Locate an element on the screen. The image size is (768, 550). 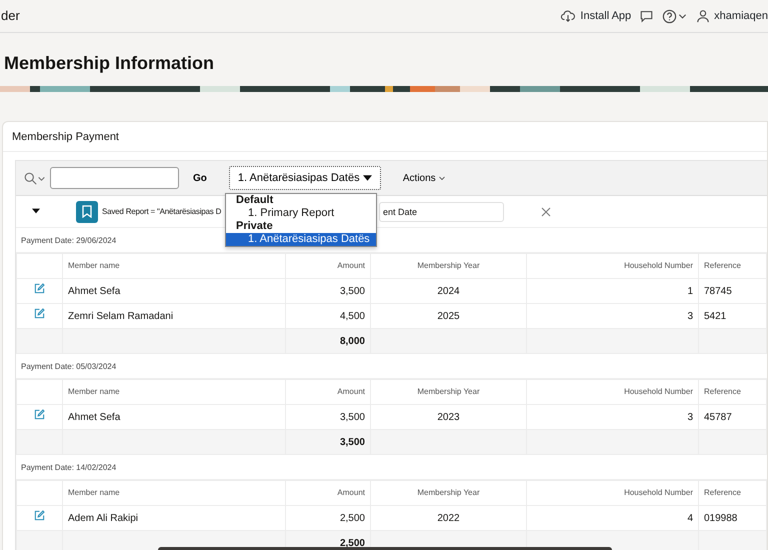
total-cell: 3,500 is located at coordinates (328, 442).